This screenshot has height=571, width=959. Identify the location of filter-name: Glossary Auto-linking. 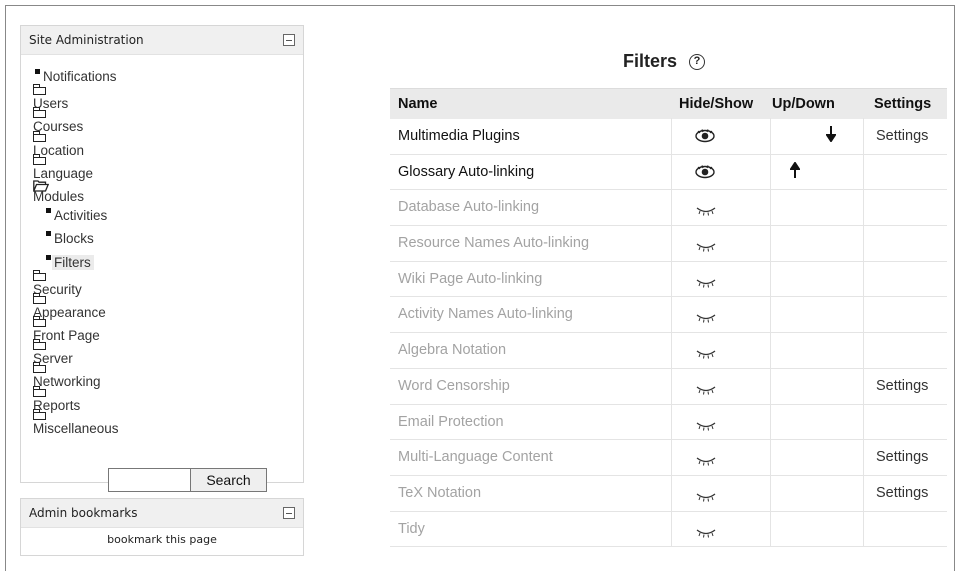
(466, 171).